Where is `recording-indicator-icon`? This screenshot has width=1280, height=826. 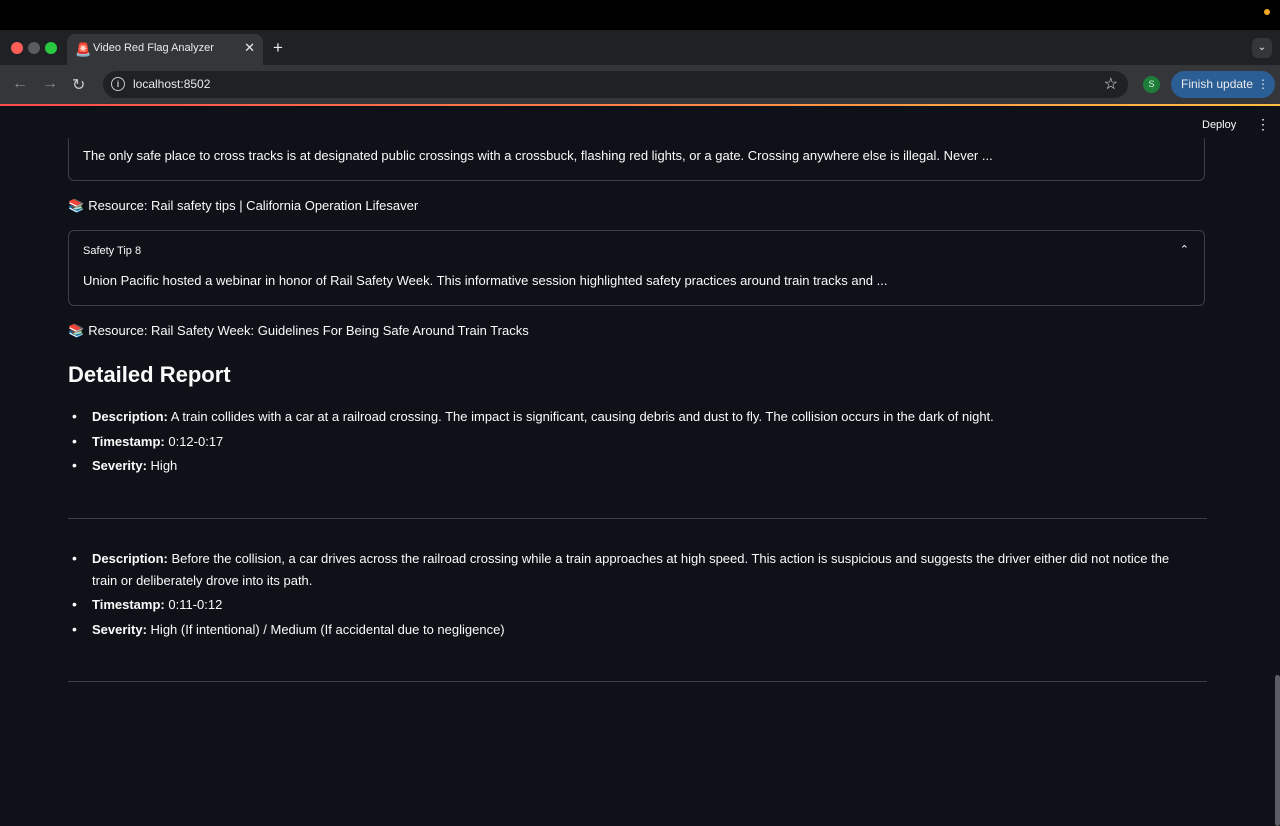 recording-indicator-icon is located at coordinates (1267, 12).